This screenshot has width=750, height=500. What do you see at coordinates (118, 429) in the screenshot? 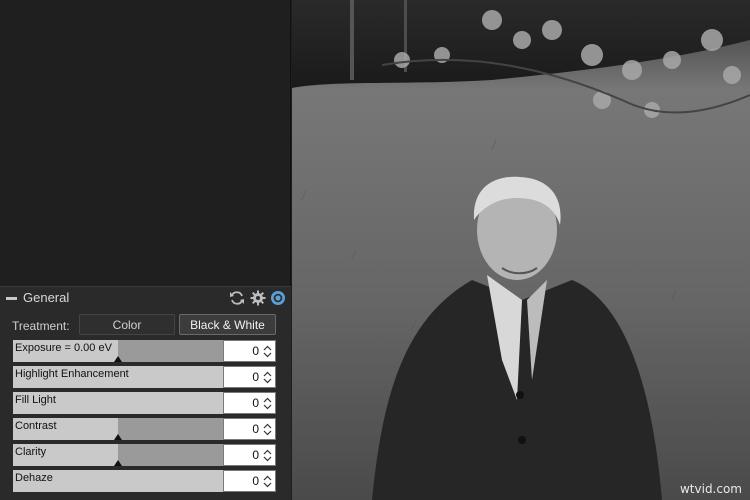
I see `slider-track: Contrast` at bounding box center [118, 429].